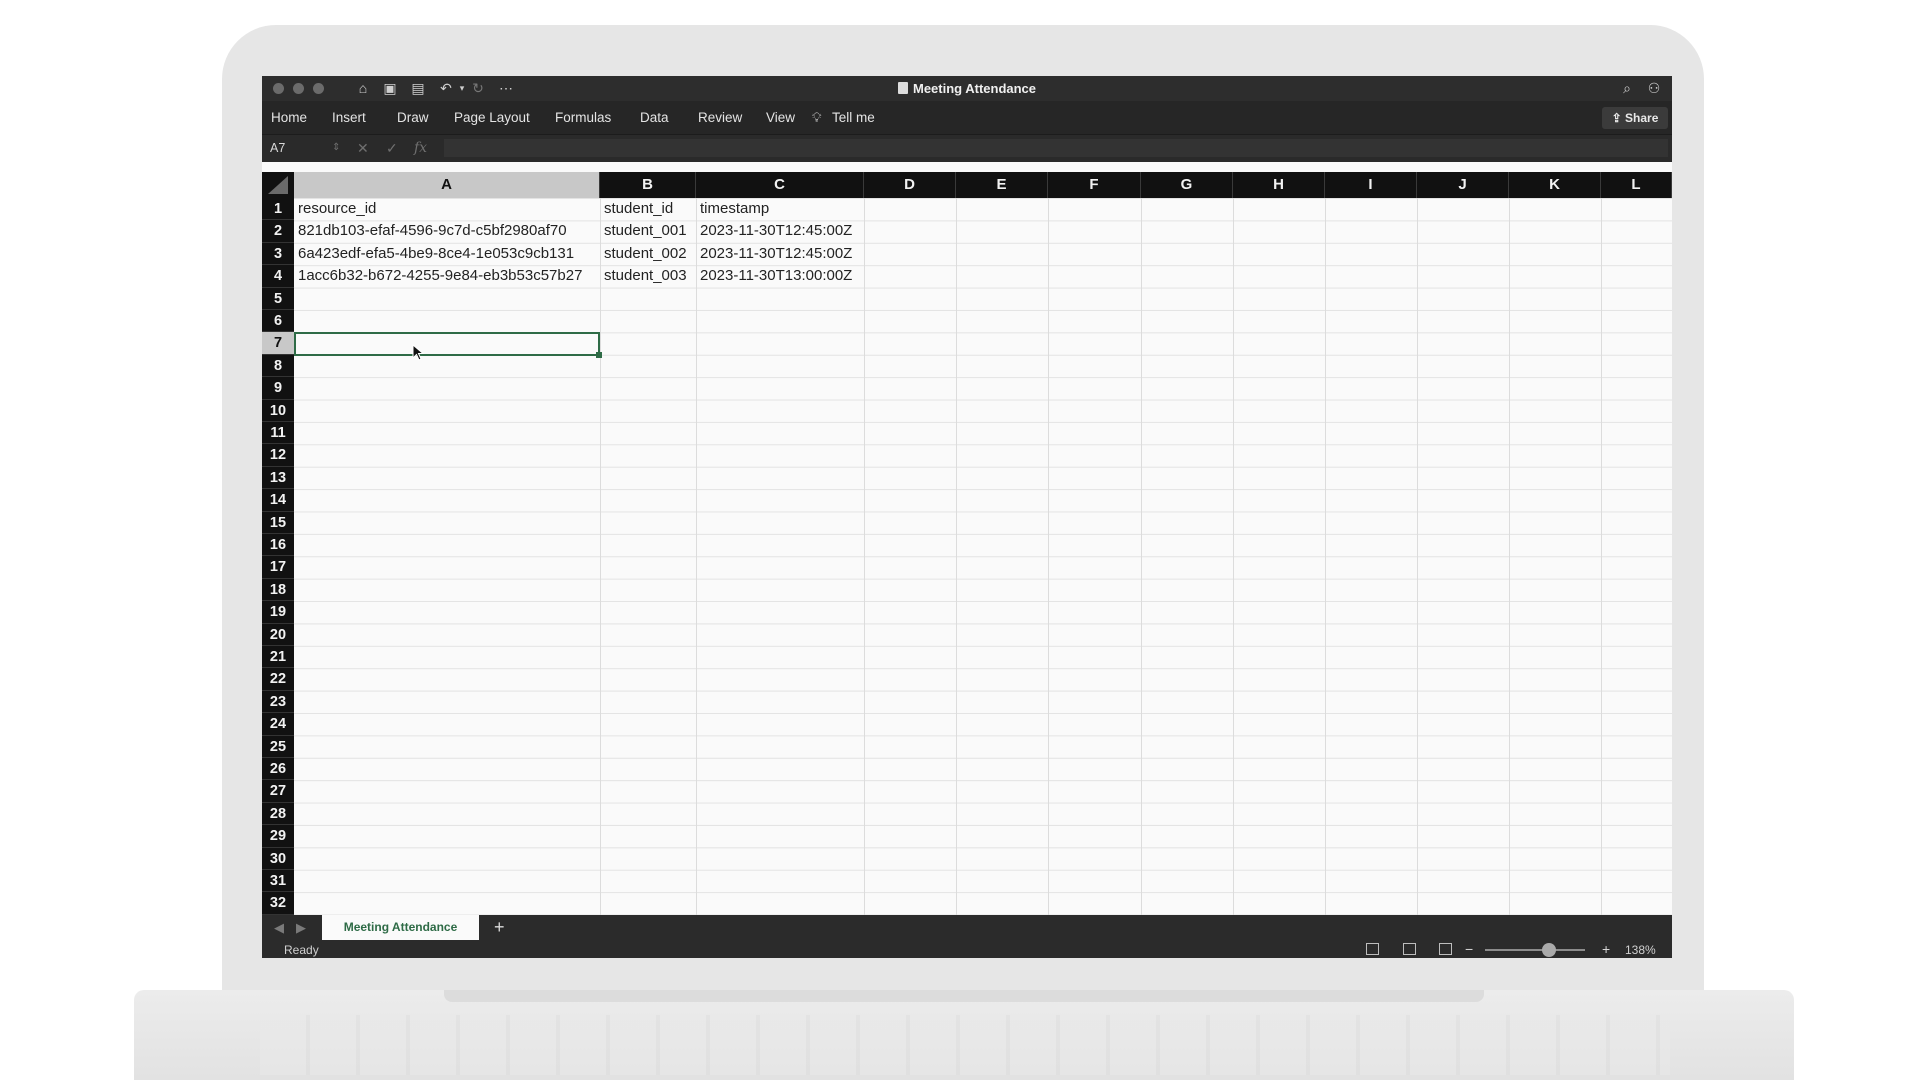 This screenshot has width=1920, height=1080. Describe the element at coordinates (278, 903) in the screenshot. I see `row-header: 32` at that location.